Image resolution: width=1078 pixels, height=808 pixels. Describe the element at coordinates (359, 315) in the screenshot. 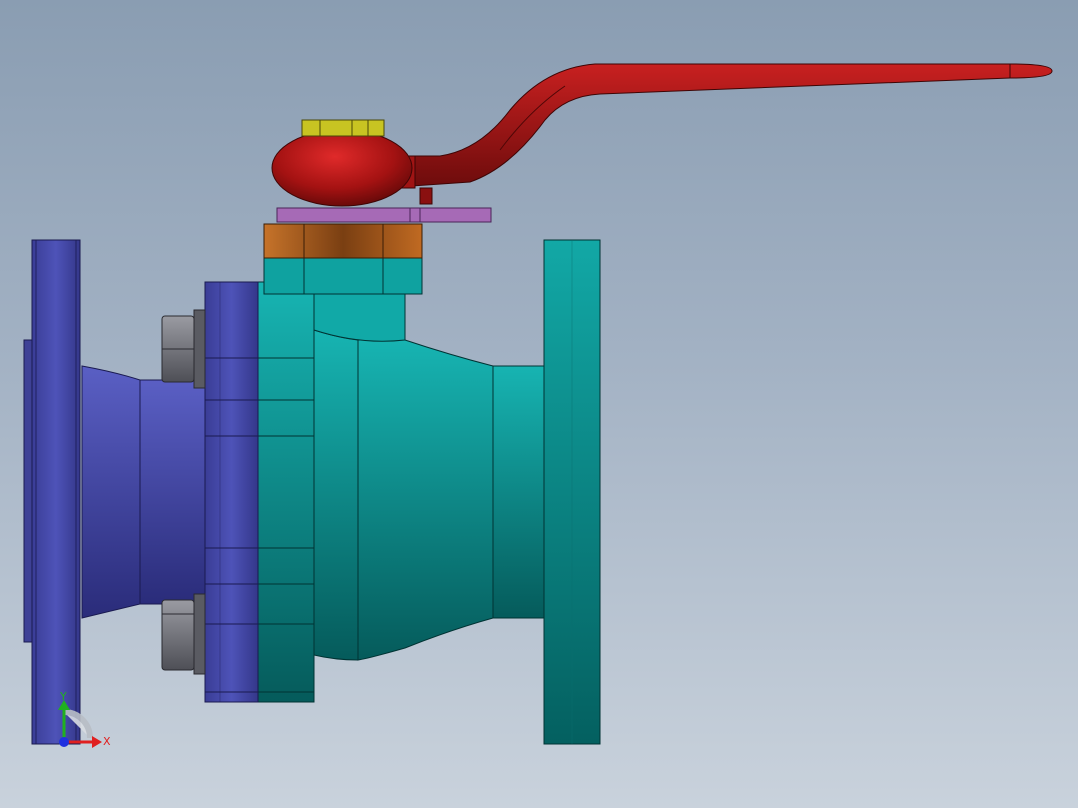

I see `stem-neck` at that location.